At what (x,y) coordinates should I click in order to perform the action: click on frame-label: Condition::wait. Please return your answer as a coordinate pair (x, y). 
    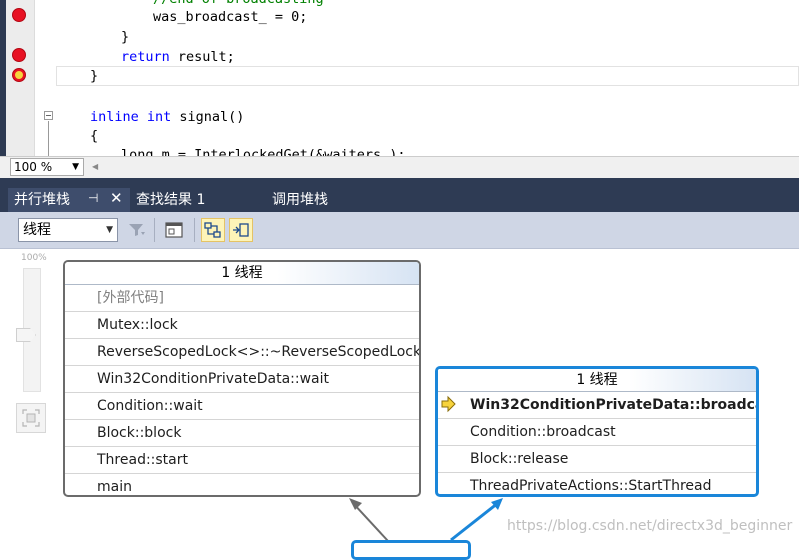
    Looking at the image, I should click on (150, 406).